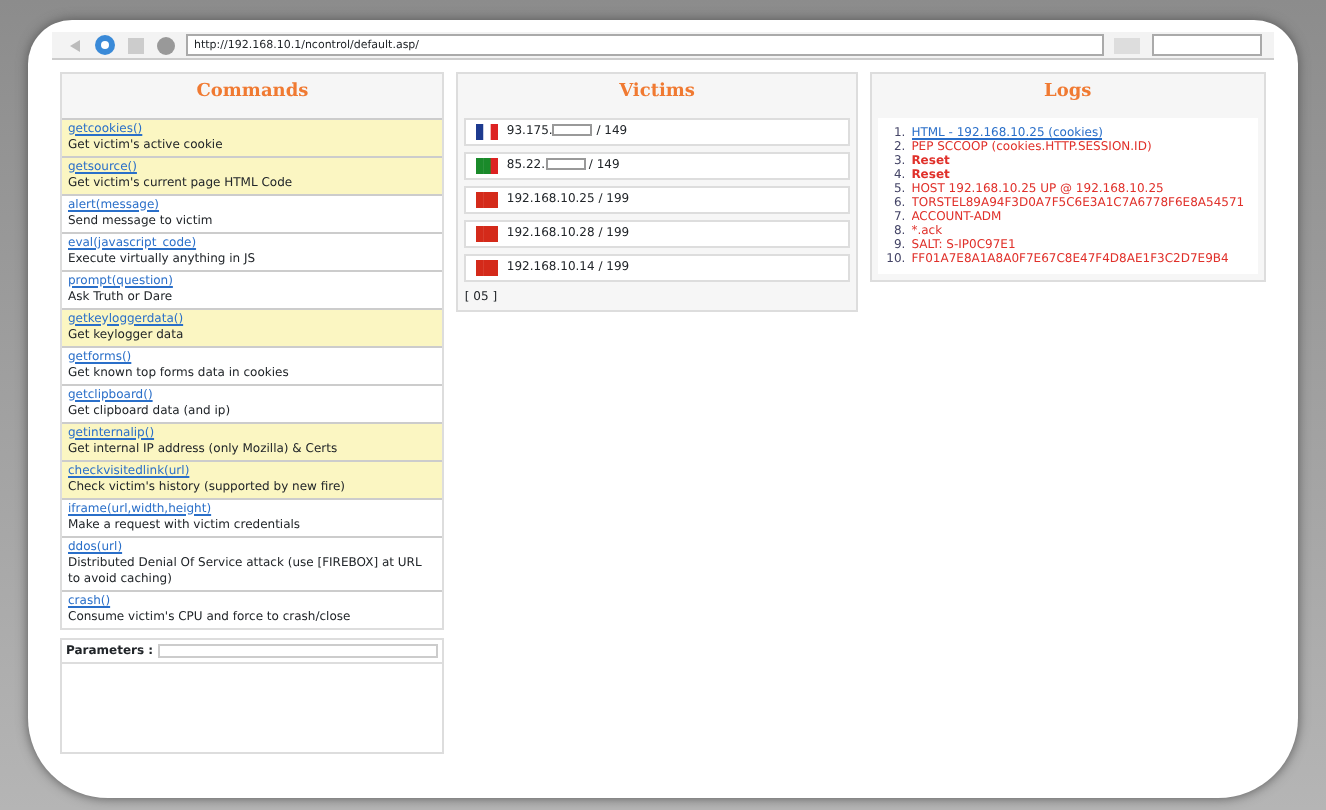 The width and height of the screenshot is (1326, 810). I want to click on globe-icon, so click(166, 45).